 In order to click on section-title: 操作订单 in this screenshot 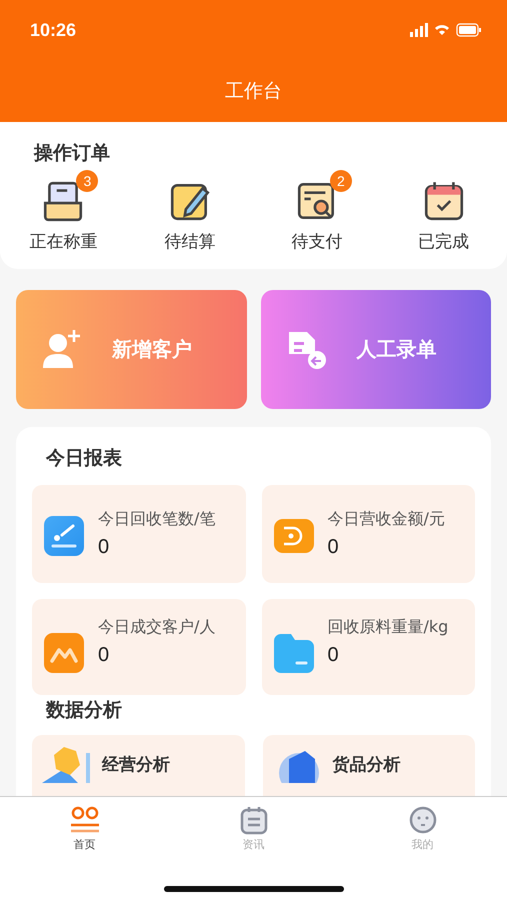, I will do `click(71, 153)`.